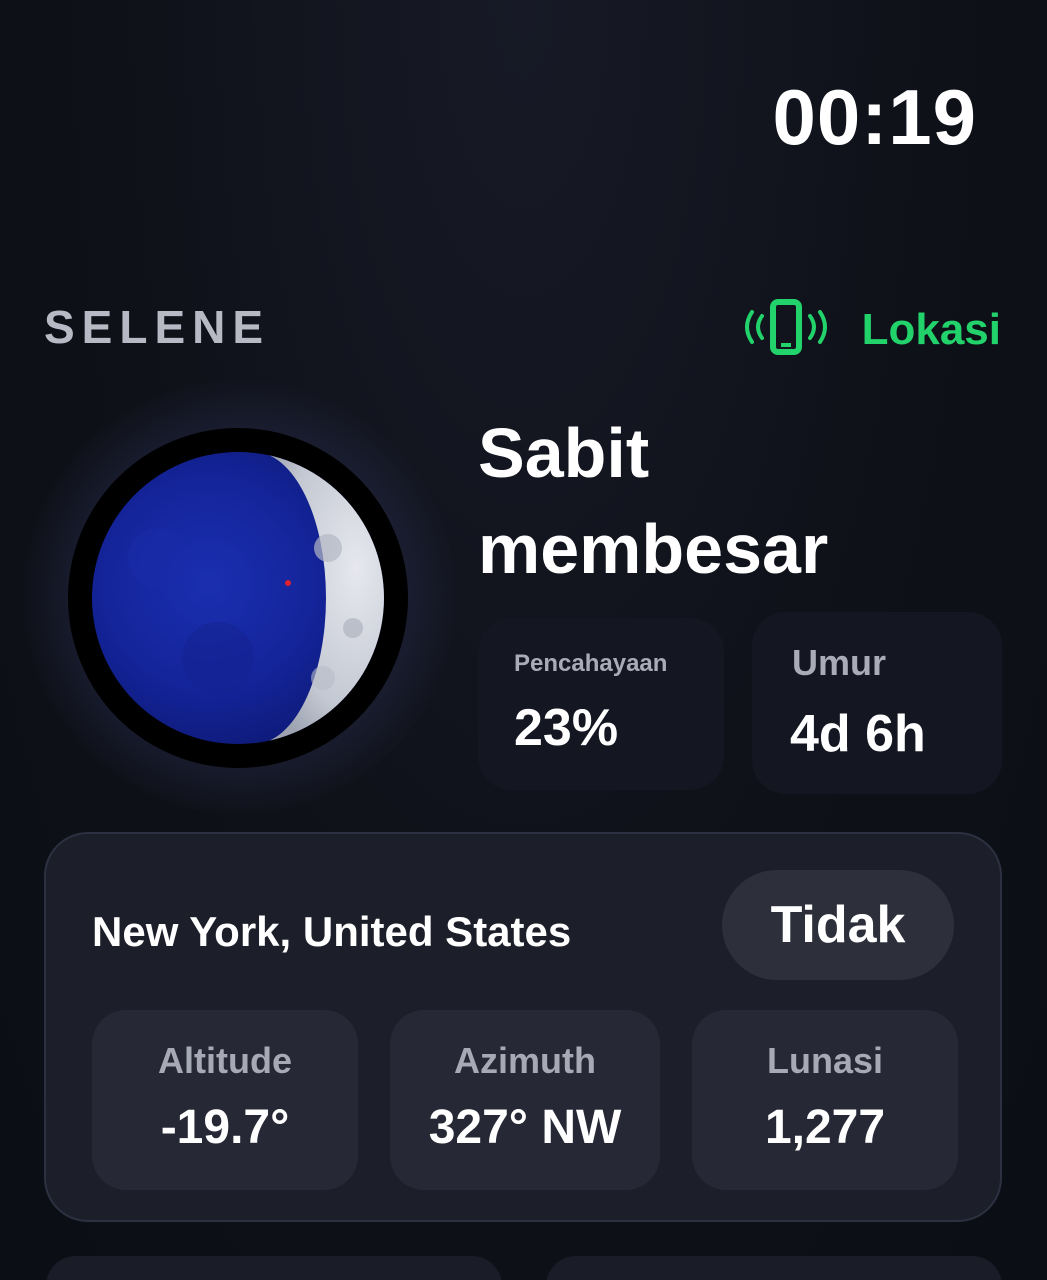 Image resolution: width=1047 pixels, height=1280 pixels. Describe the element at coordinates (225, 1100) in the screenshot. I see `altitude-card: Altitude -19.7°` at that location.